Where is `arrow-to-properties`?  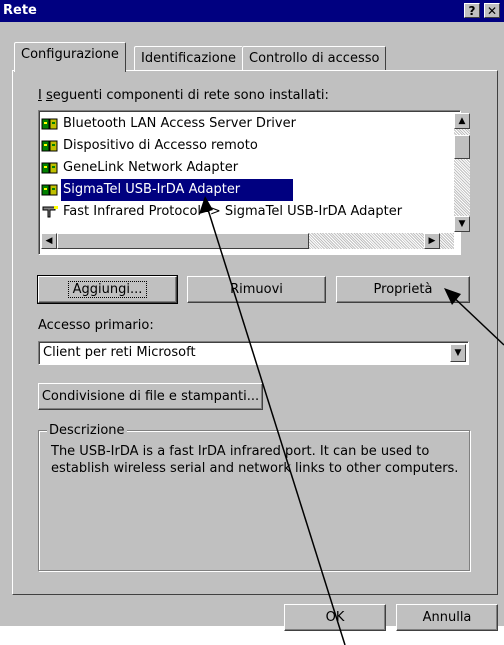 arrow-to-properties is located at coordinates (475, 318).